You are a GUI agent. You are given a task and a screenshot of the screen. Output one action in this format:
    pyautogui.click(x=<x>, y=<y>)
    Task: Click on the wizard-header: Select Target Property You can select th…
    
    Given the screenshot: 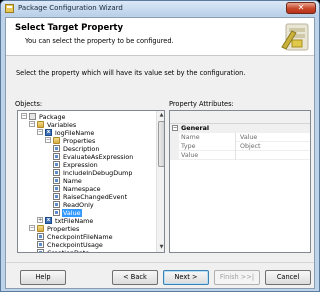 What is the action you would take?
    pyautogui.click(x=160, y=37)
    